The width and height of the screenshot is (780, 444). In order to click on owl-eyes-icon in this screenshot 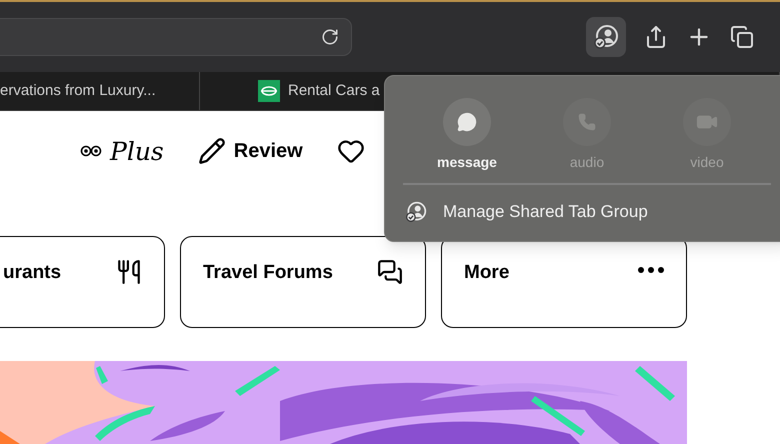, I will do `click(91, 151)`.